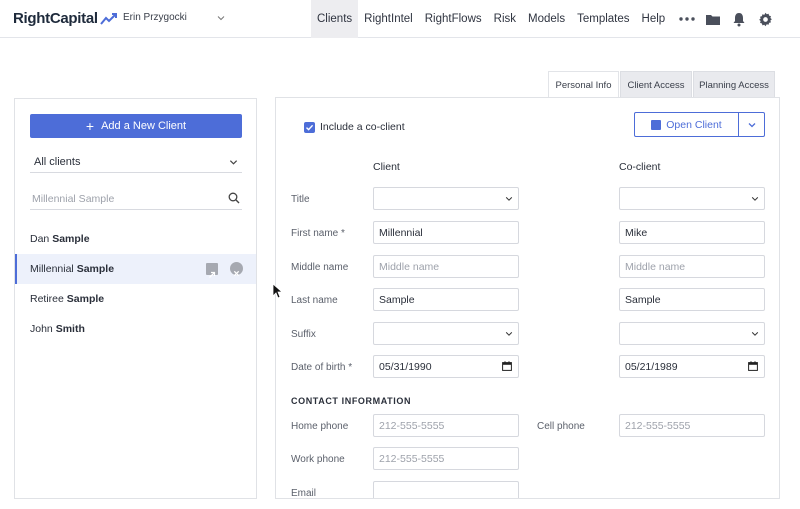 Image resolution: width=800 pixels, height=509 pixels. I want to click on open-client-button: Open Client, so click(687, 124).